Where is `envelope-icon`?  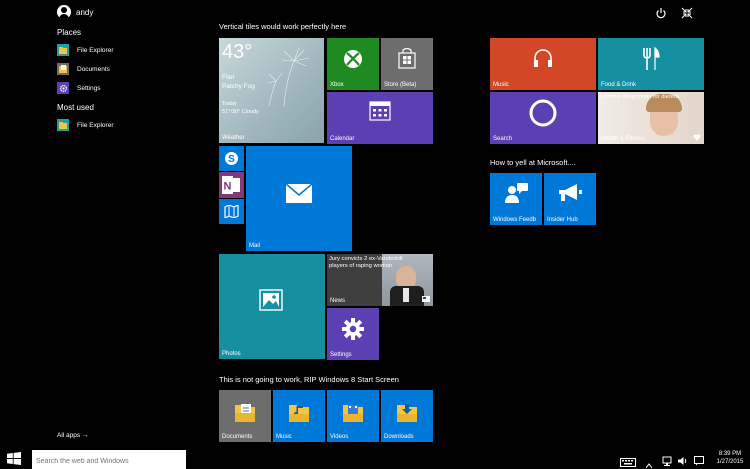 envelope-icon is located at coordinates (299, 193).